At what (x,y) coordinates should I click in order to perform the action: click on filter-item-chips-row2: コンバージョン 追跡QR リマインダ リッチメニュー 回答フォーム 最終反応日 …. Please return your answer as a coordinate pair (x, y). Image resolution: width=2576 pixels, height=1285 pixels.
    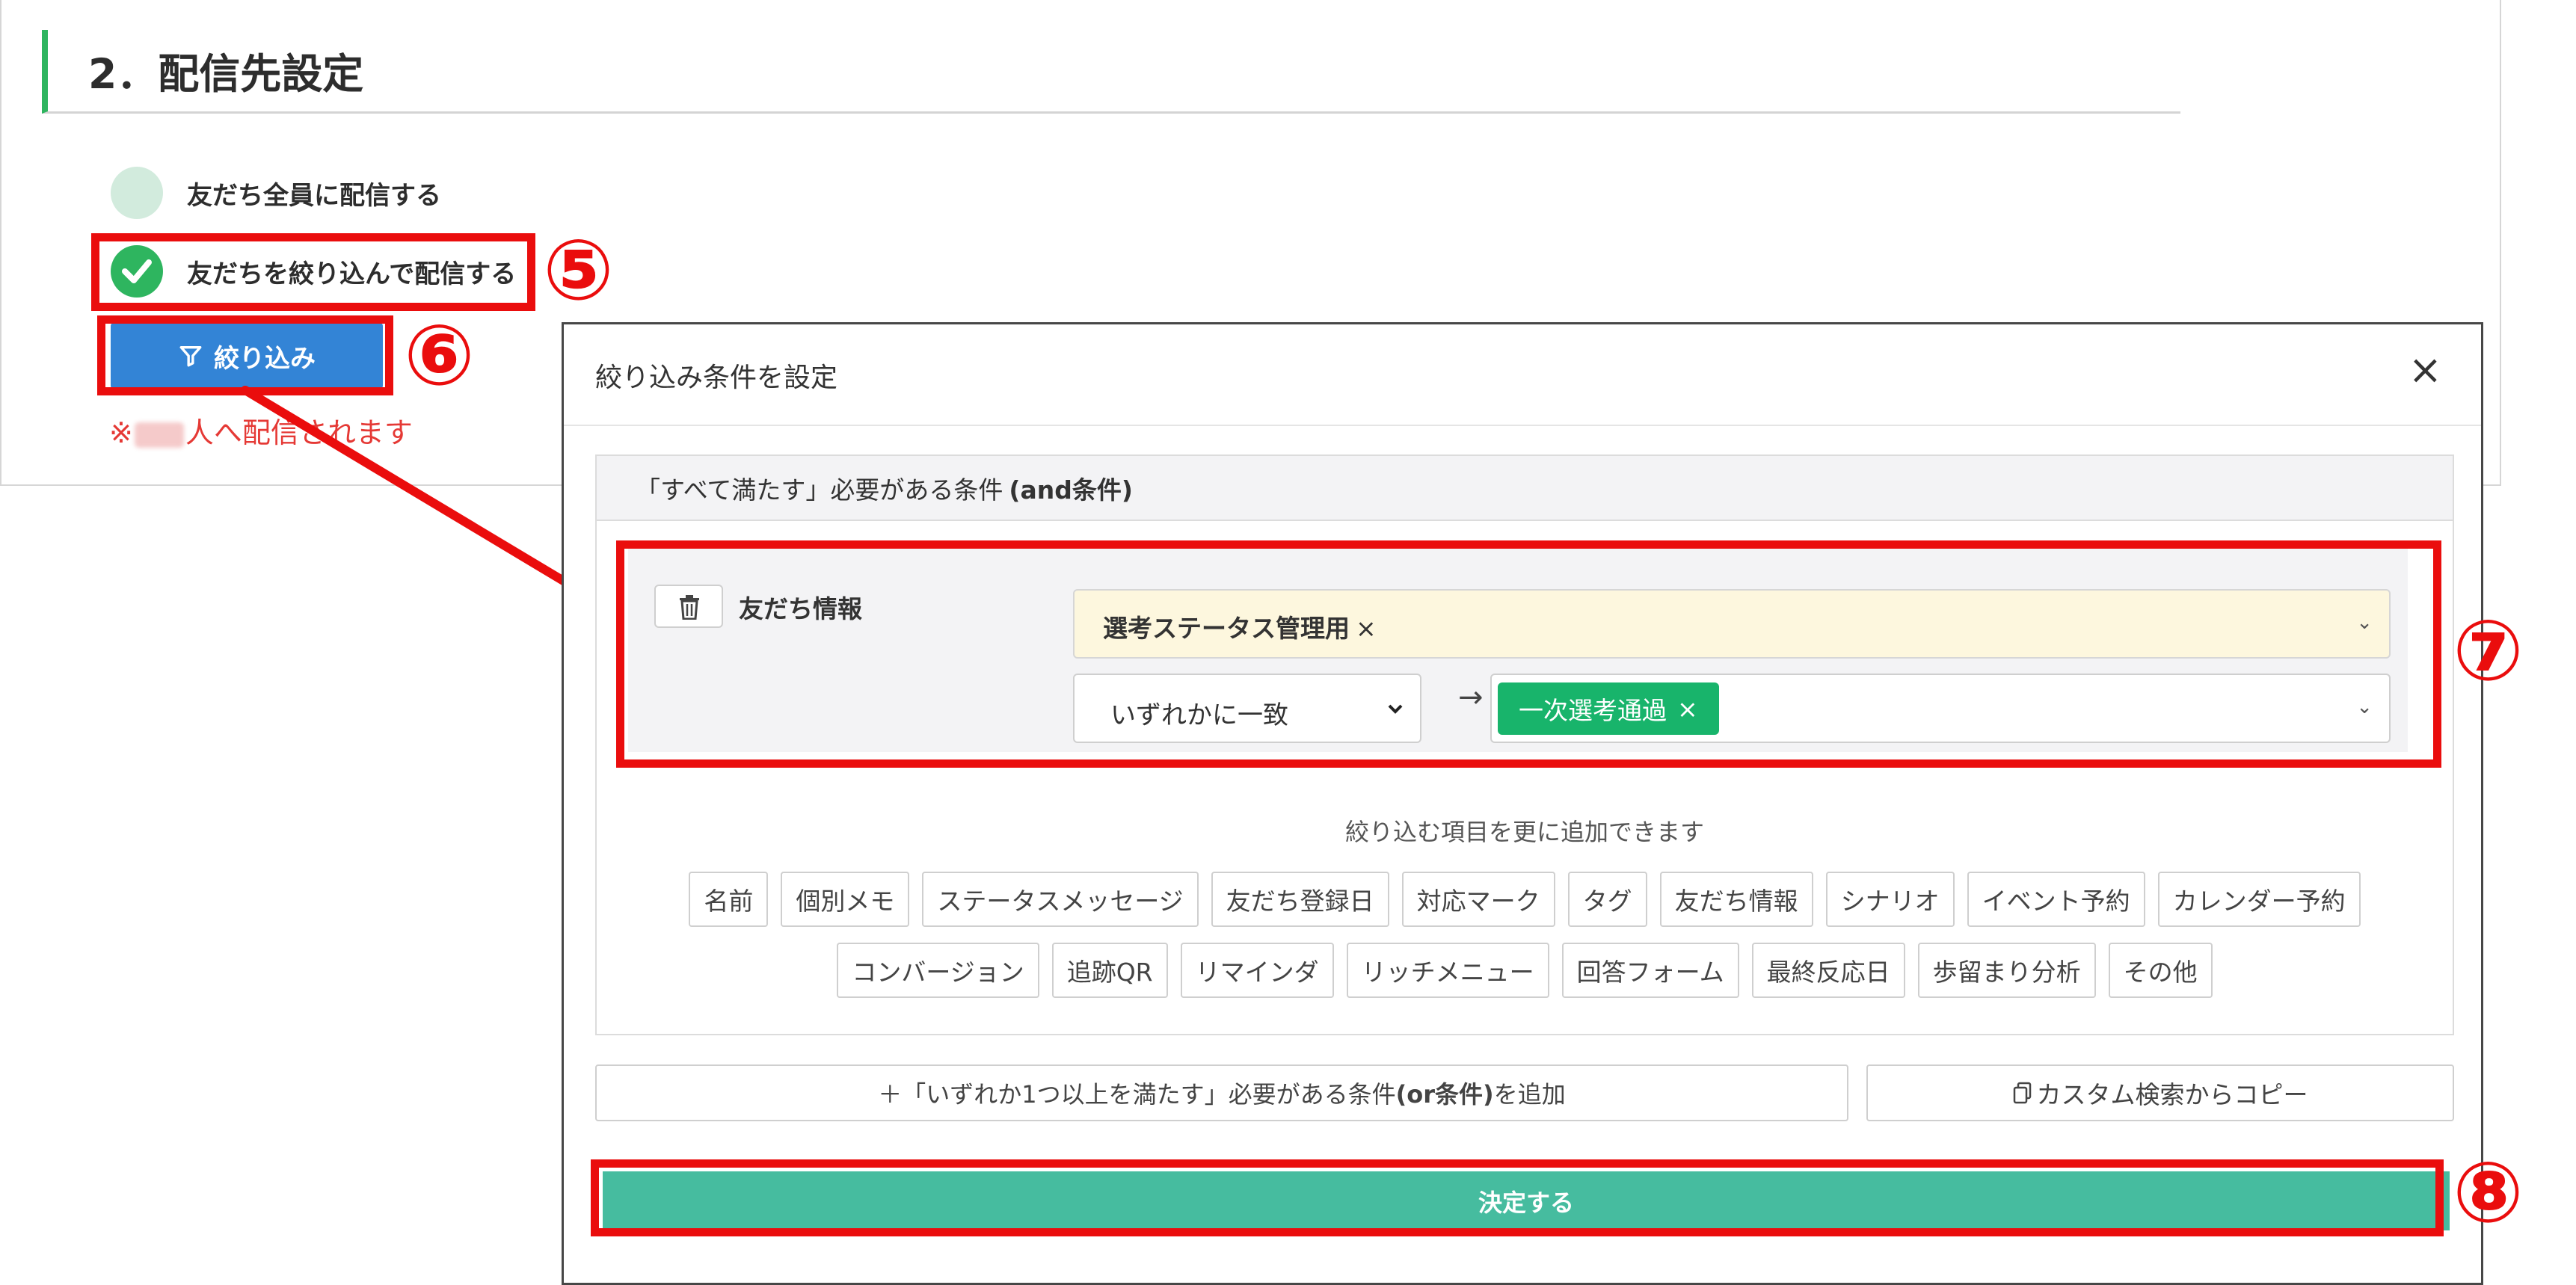
    Looking at the image, I should click on (1525, 970).